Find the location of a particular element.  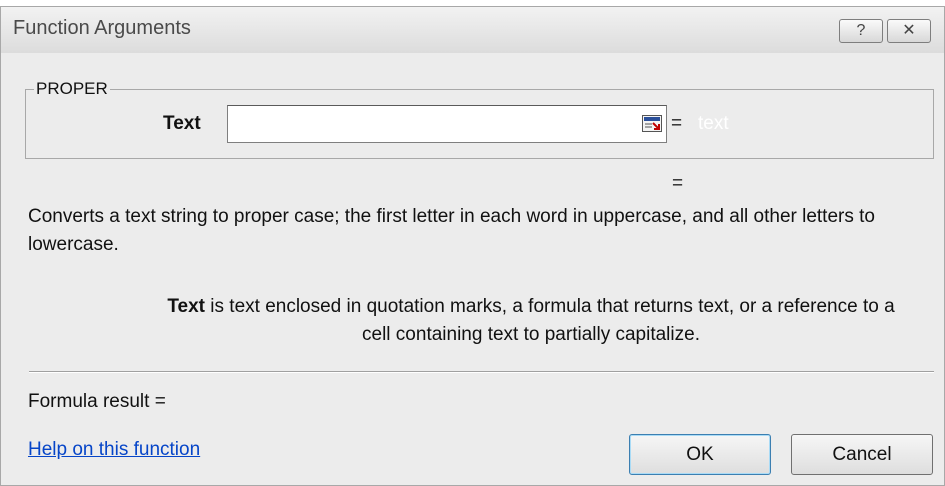

formula-result: Formula result = is located at coordinates (97, 401).